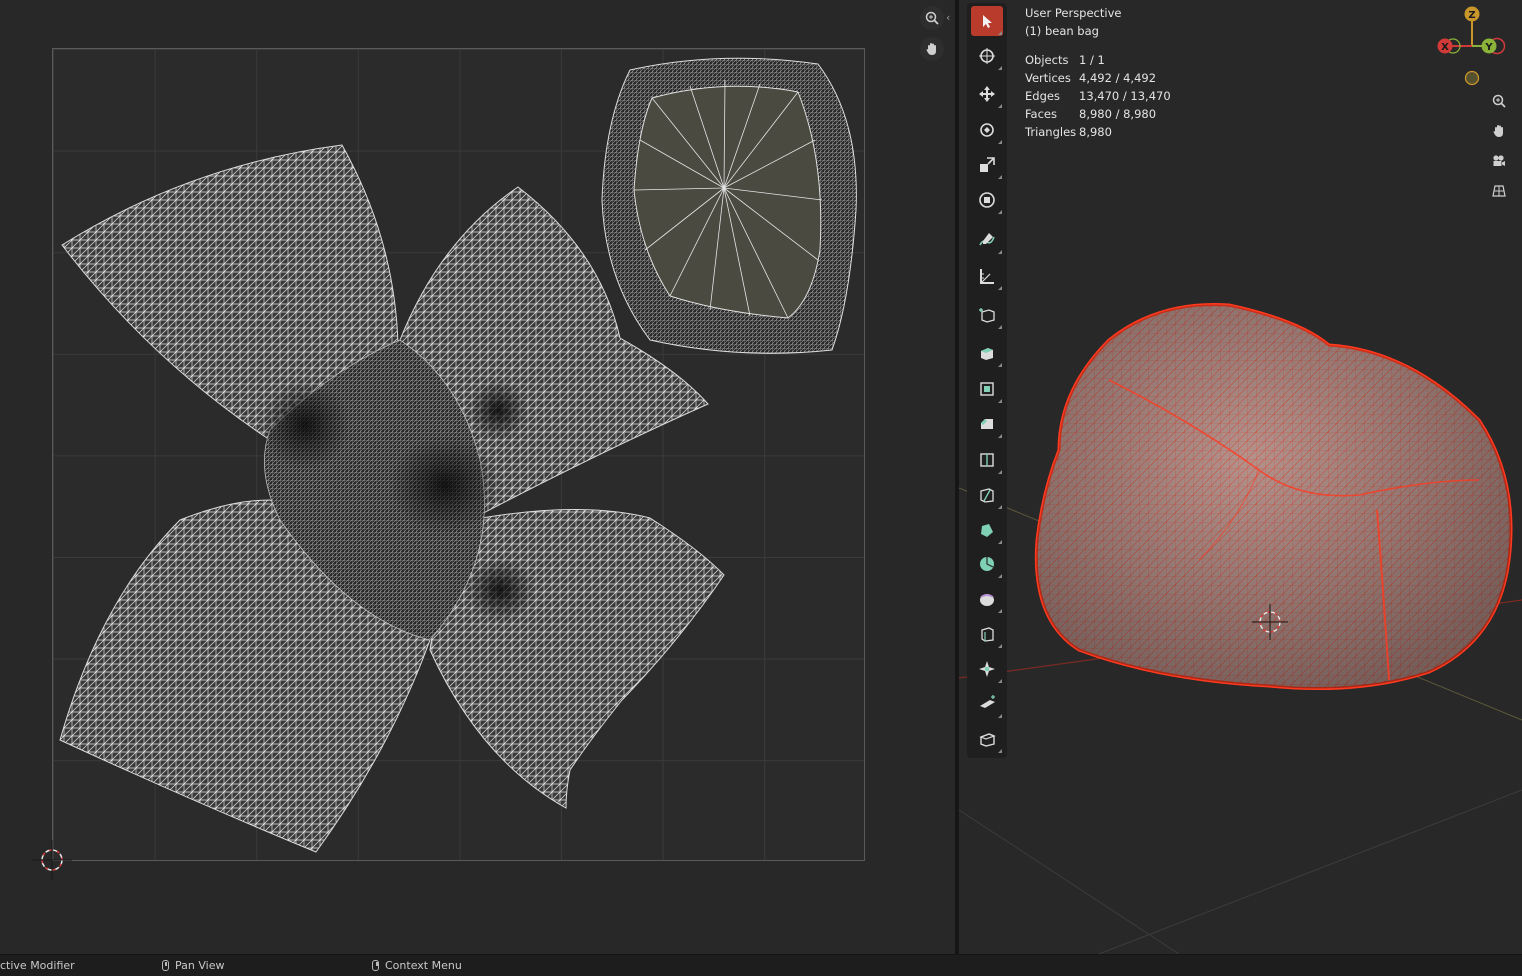 The height and width of the screenshot is (976, 1522). I want to click on tool-spin-button, so click(987, 564).